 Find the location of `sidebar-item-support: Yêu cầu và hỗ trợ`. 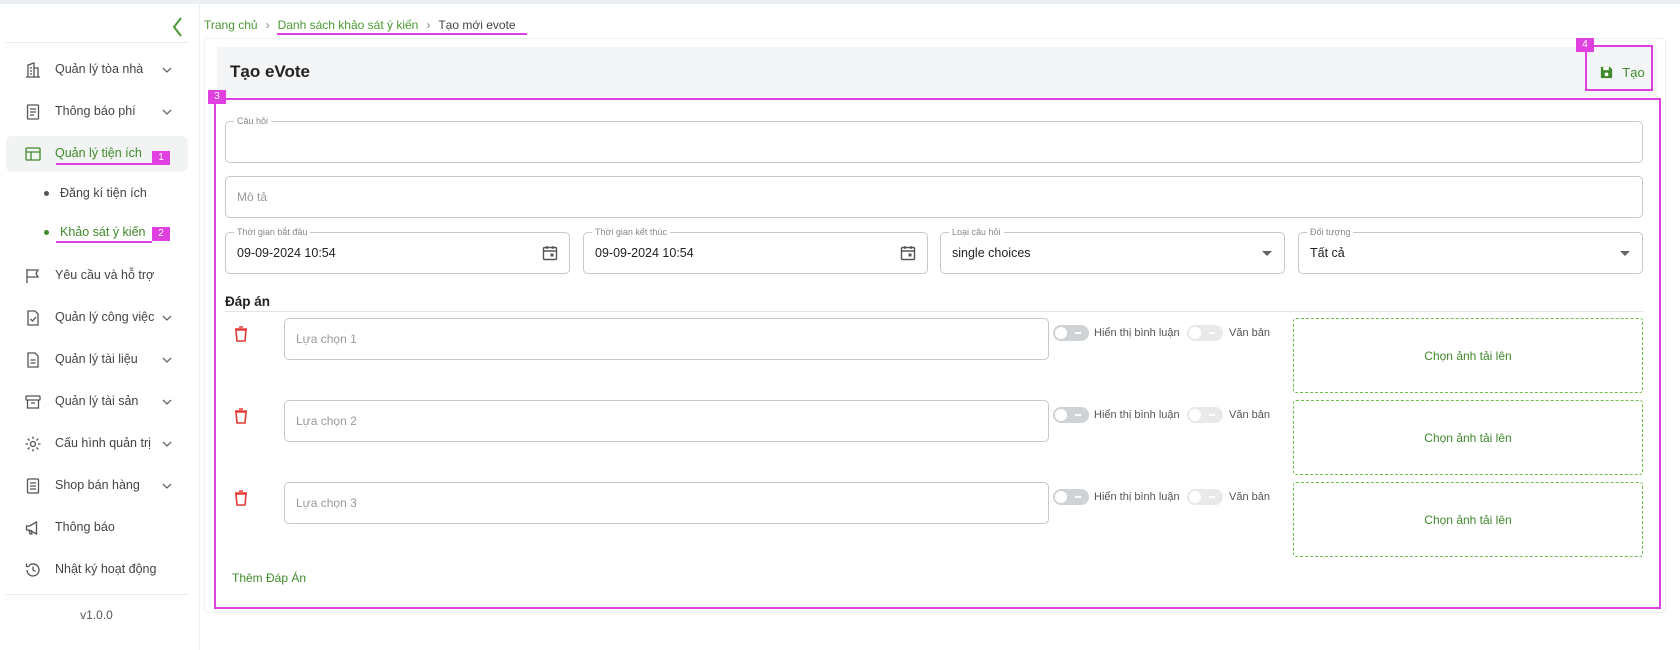

sidebar-item-support: Yêu cầu và hỗ trợ is located at coordinates (97, 276).